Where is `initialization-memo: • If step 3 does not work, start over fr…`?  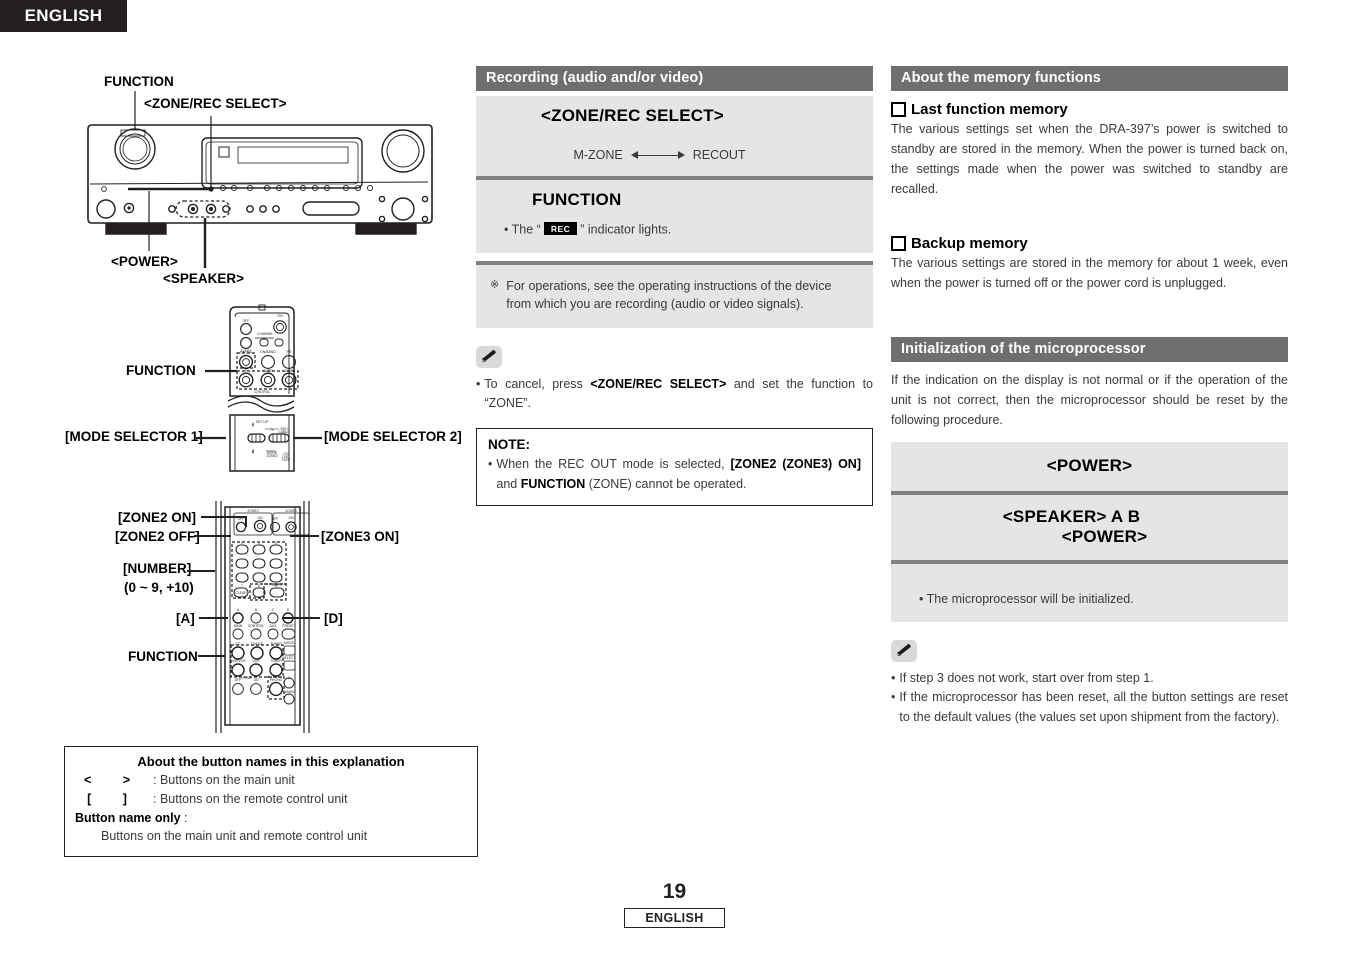
initialization-memo: • If step 3 does not work, start over fr… is located at coordinates (1089, 683).